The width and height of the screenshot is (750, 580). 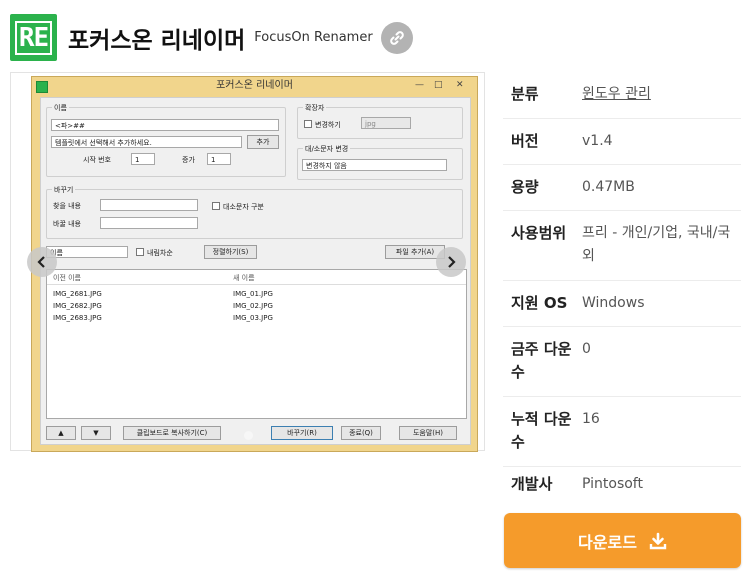 What do you see at coordinates (97, 160) in the screenshot?
I see `start-number-label: 시작 번호` at bounding box center [97, 160].